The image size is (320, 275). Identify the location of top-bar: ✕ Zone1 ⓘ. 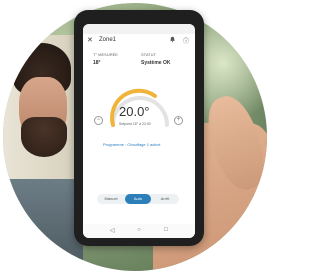
(139, 40).